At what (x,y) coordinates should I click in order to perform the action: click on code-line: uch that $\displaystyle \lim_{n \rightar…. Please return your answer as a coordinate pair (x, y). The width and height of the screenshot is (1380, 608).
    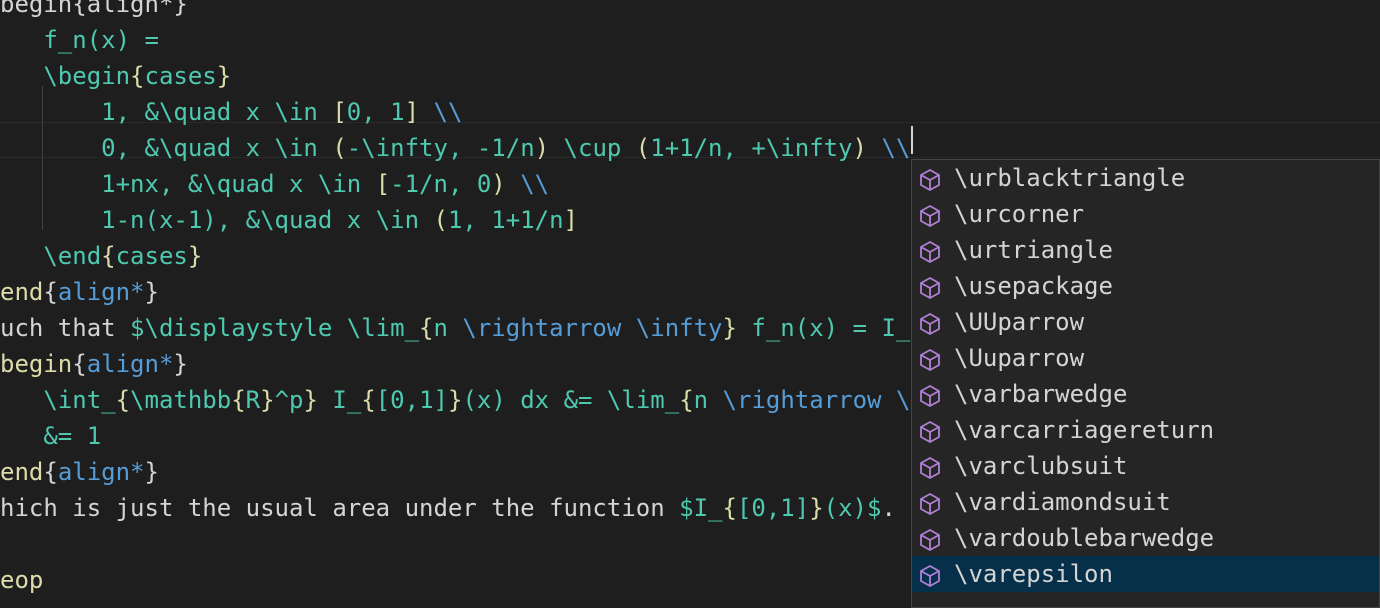
    Looking at the image, I should click on (455, 328).